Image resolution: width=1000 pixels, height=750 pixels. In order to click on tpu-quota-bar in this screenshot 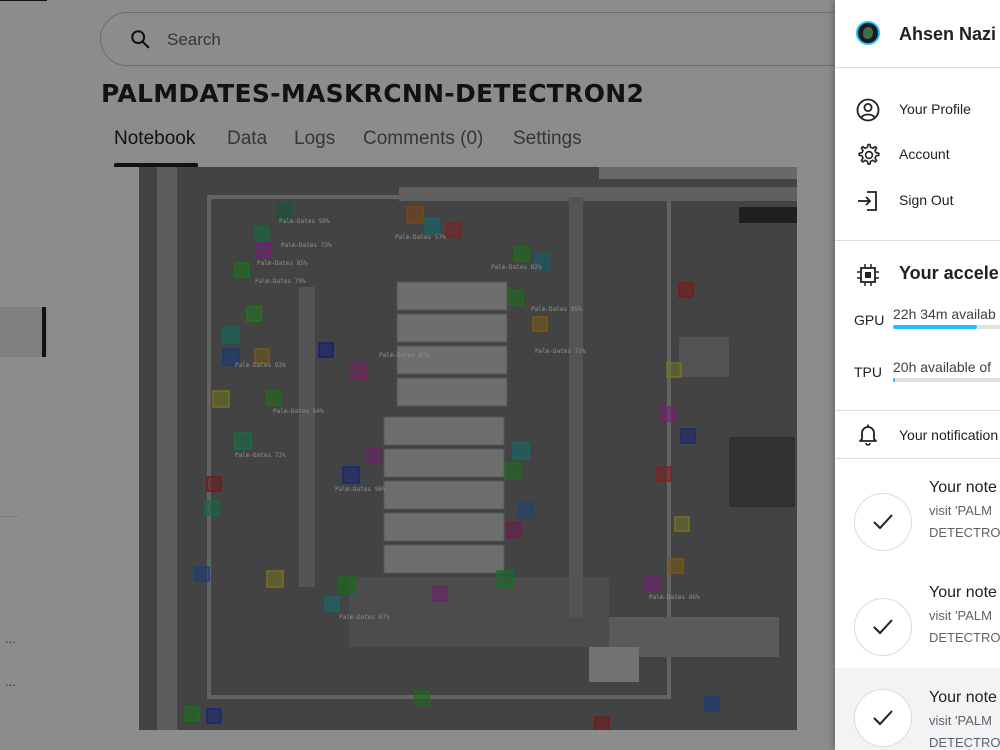, I will do `click(946, 380)`.